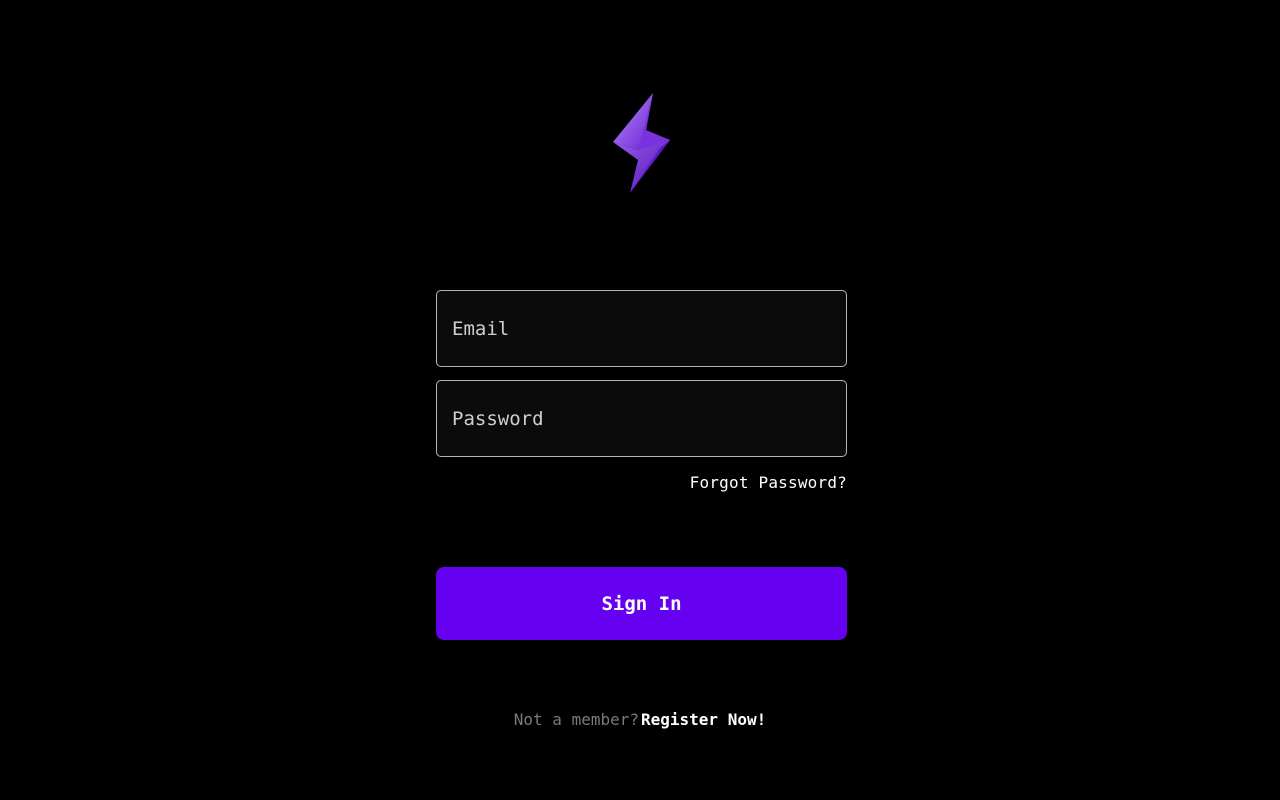  What do you see at coordinates (640, 719) in the screenshot?
I see `register-prompt: Not a member? Register Now!` at bounding box center [640, 719].